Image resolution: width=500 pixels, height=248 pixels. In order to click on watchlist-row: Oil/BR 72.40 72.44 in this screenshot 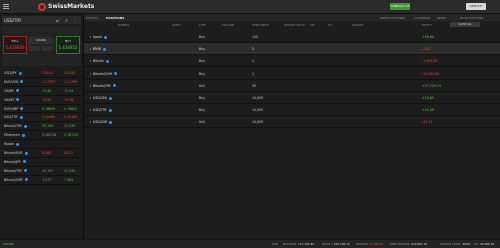, I will do `click(41, 91)`.